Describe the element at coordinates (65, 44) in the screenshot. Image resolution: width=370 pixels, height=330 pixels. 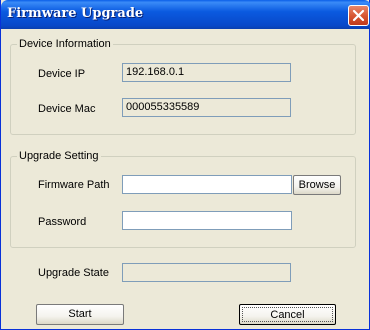
I see `device-information-legend: Device Information` at that location.